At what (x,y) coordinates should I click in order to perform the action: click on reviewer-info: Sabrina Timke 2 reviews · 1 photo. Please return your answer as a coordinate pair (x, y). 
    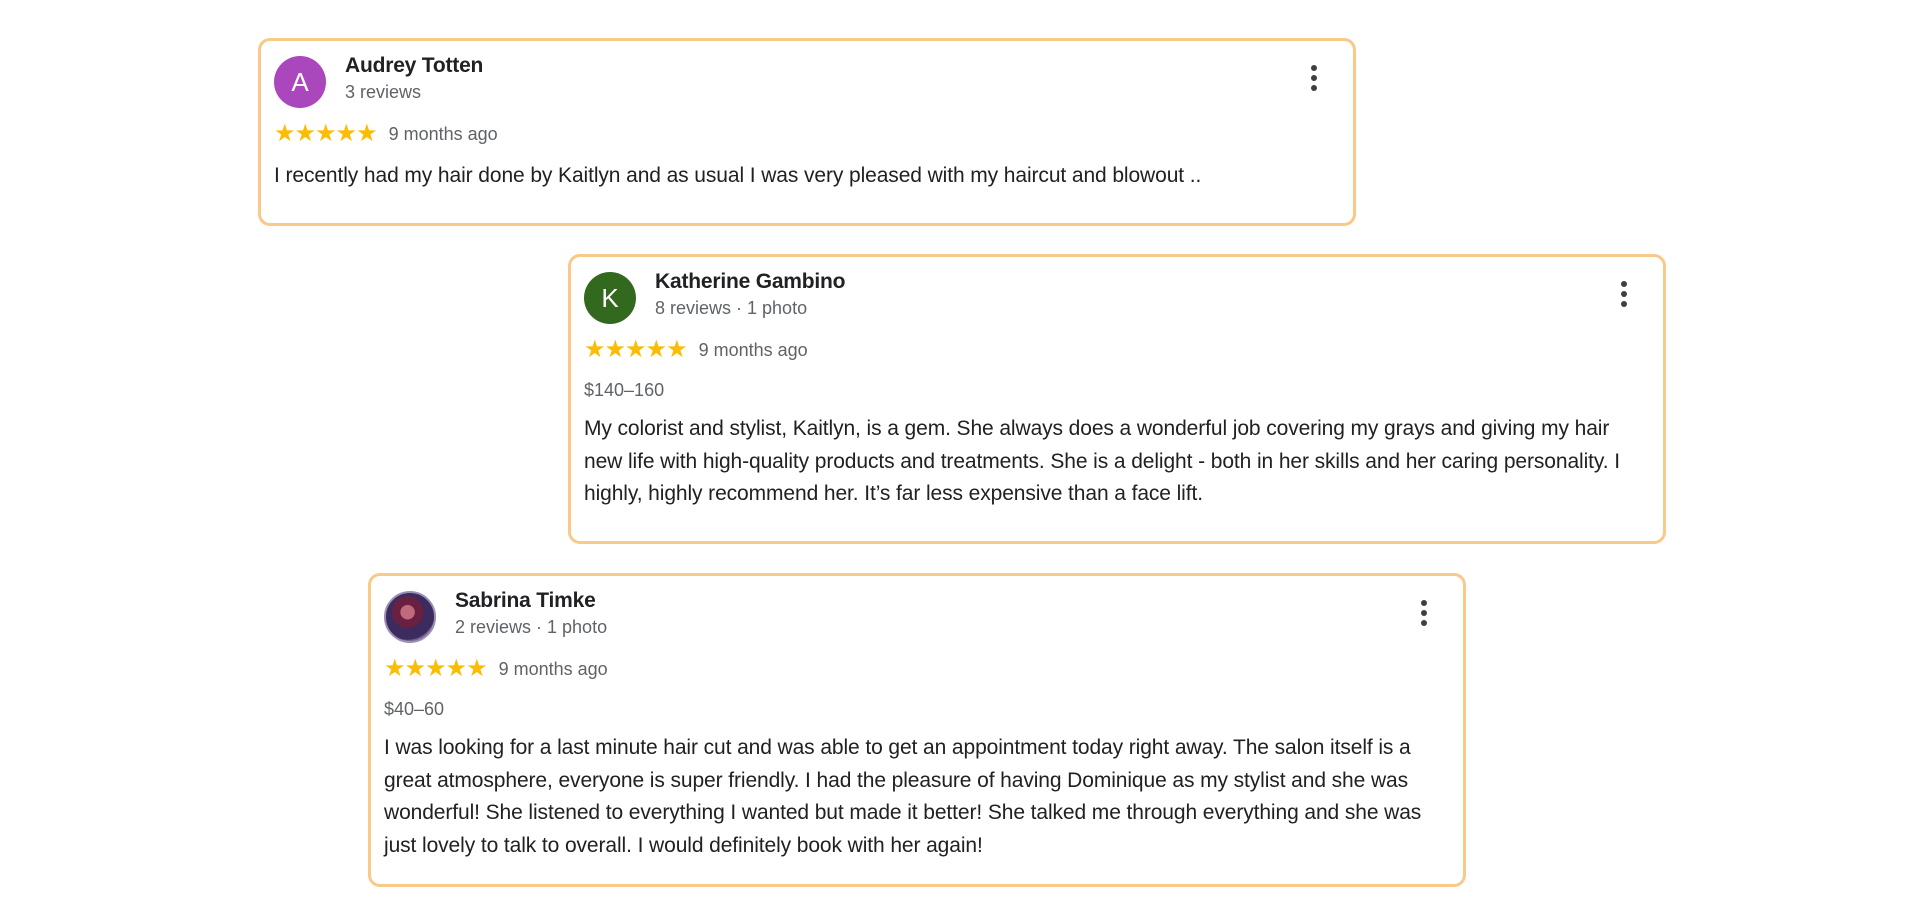
    Looking at the image, I should click on (531, 613).